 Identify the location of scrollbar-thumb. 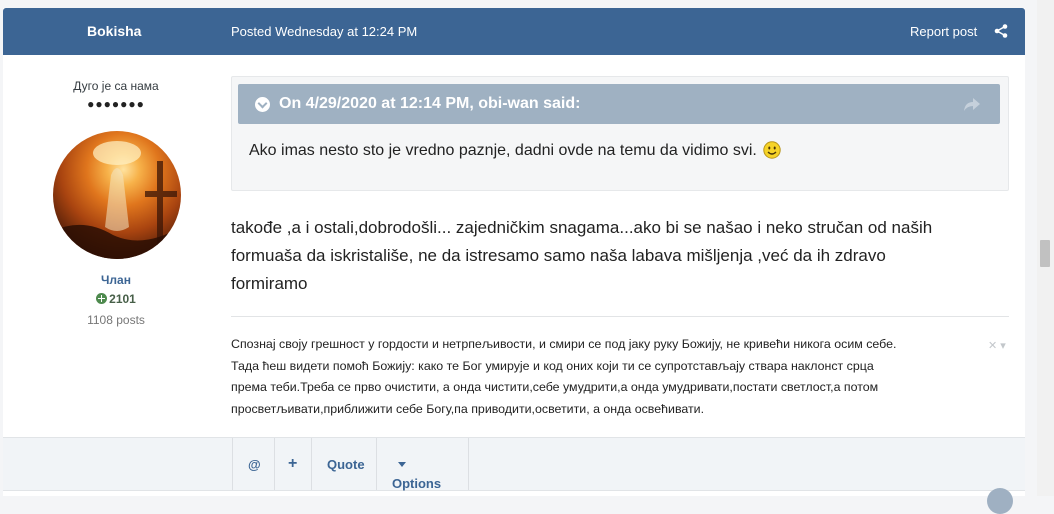
(1045, 253).